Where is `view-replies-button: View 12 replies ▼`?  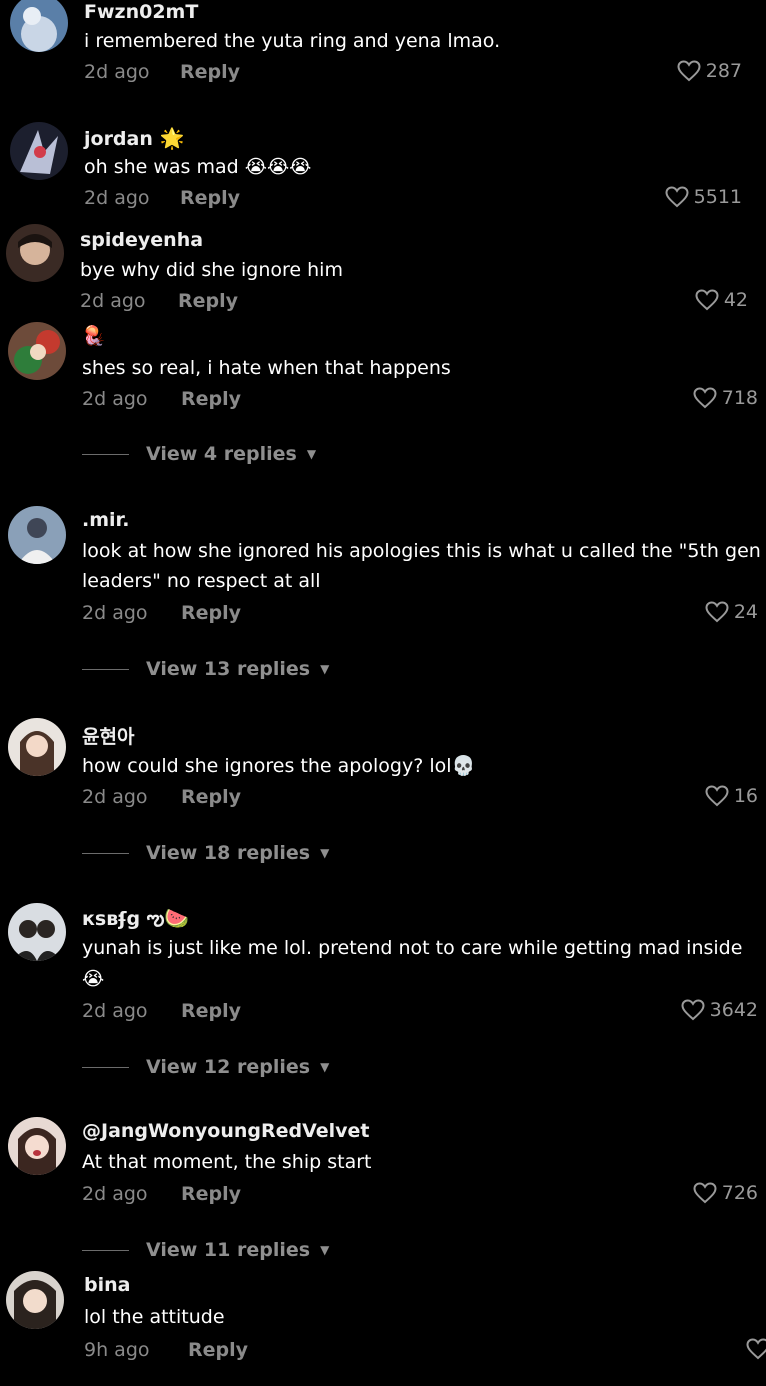
view-replies-button: View 12 replies ▼ is located at coordinates (205, 1067).